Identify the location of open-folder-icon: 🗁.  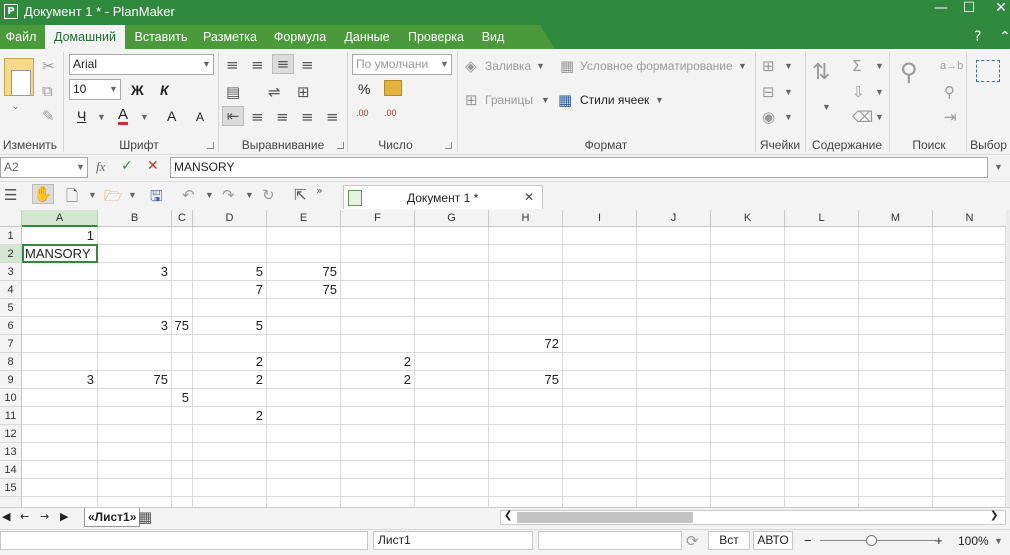
(113, 198).